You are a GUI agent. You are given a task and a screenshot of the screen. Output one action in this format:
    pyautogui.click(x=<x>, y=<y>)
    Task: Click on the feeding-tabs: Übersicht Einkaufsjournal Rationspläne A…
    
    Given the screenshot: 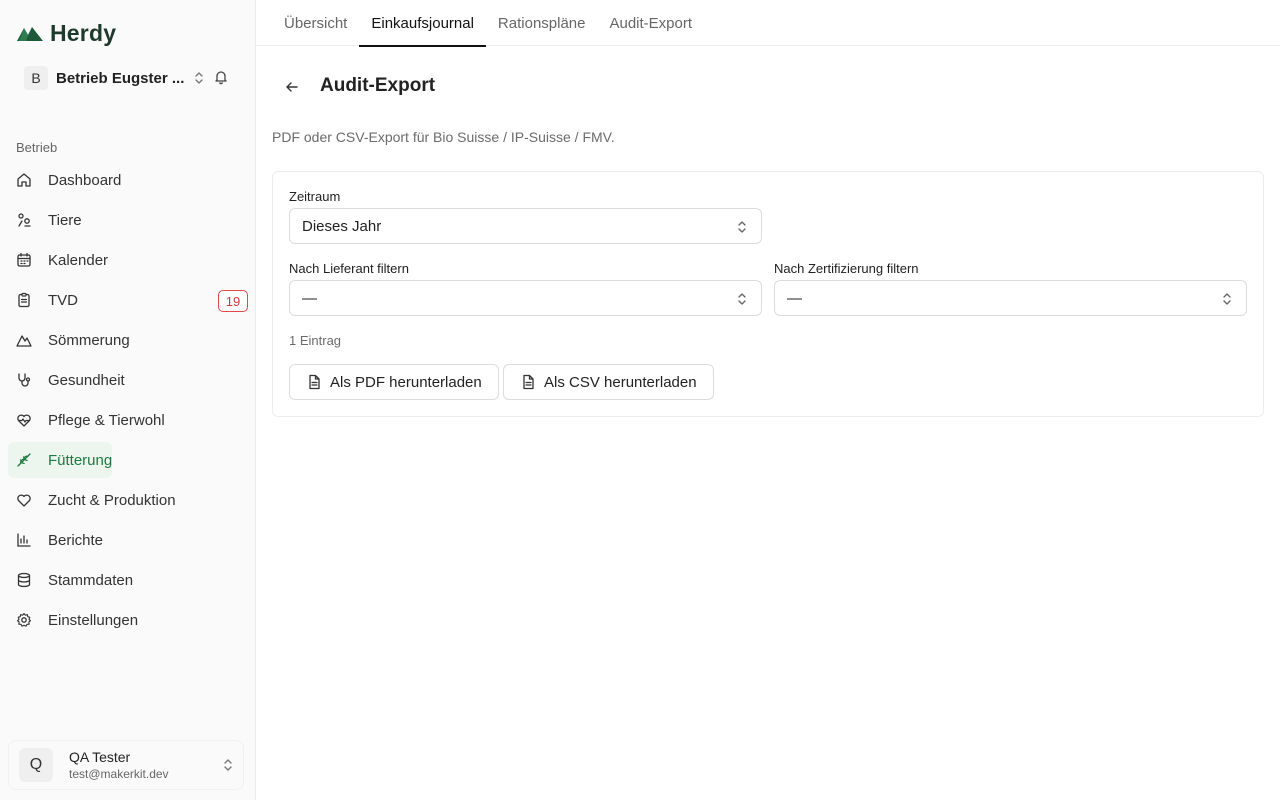 What is the action you would take?
    pyautogui.click(x=768, y=23)
    